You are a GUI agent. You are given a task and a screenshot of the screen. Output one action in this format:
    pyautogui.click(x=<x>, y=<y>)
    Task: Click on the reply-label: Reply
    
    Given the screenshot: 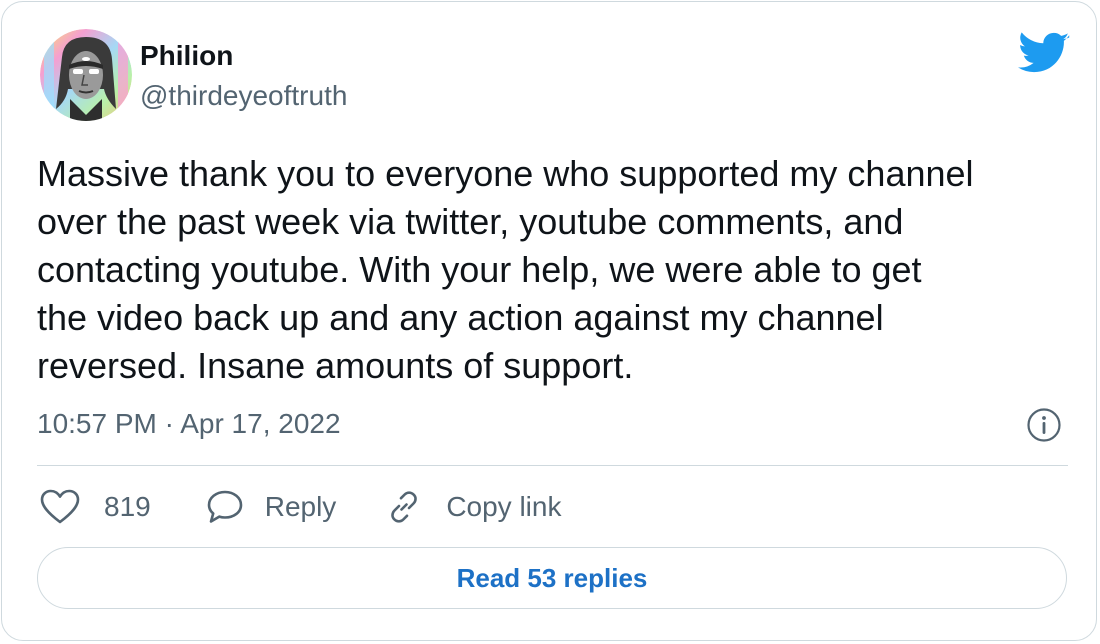 What is the action you would take?
    pyautogui.click(x=300, y=506)
    